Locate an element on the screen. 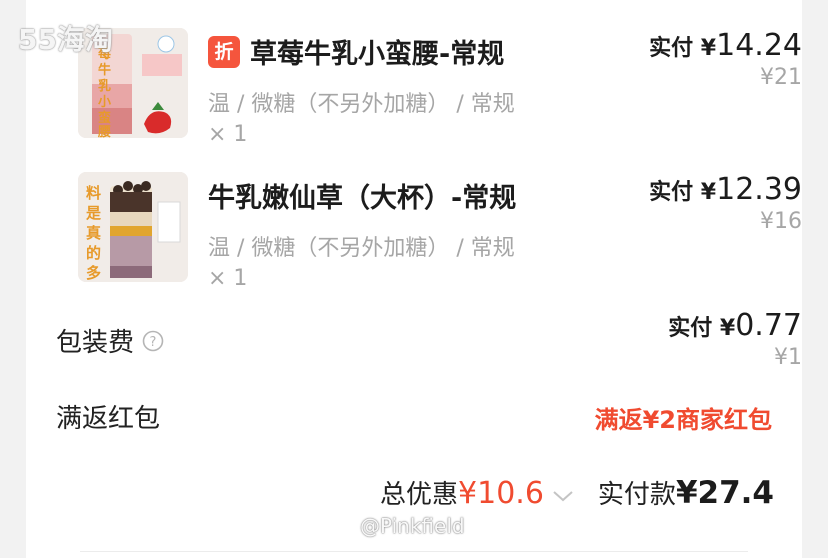  price-box: 实付 ¥14.24 ¥21 is located at coordinates (725, 59).